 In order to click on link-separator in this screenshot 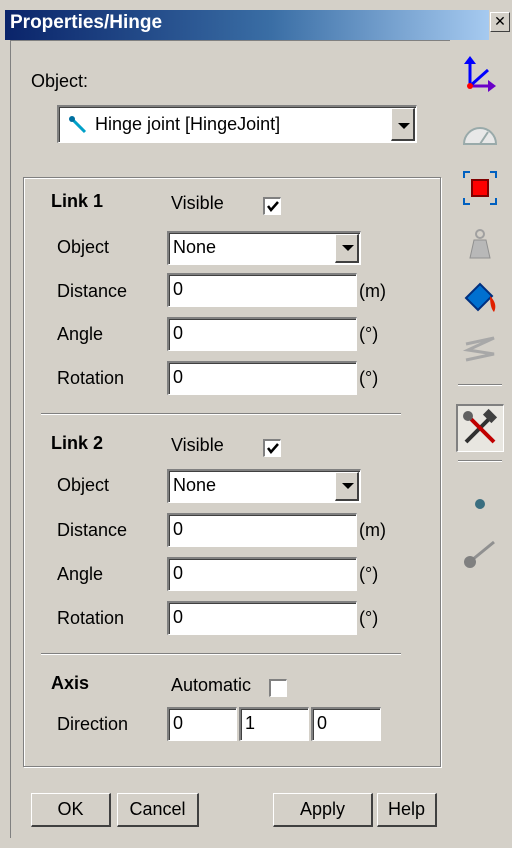, I will do `click(221, 414)`.